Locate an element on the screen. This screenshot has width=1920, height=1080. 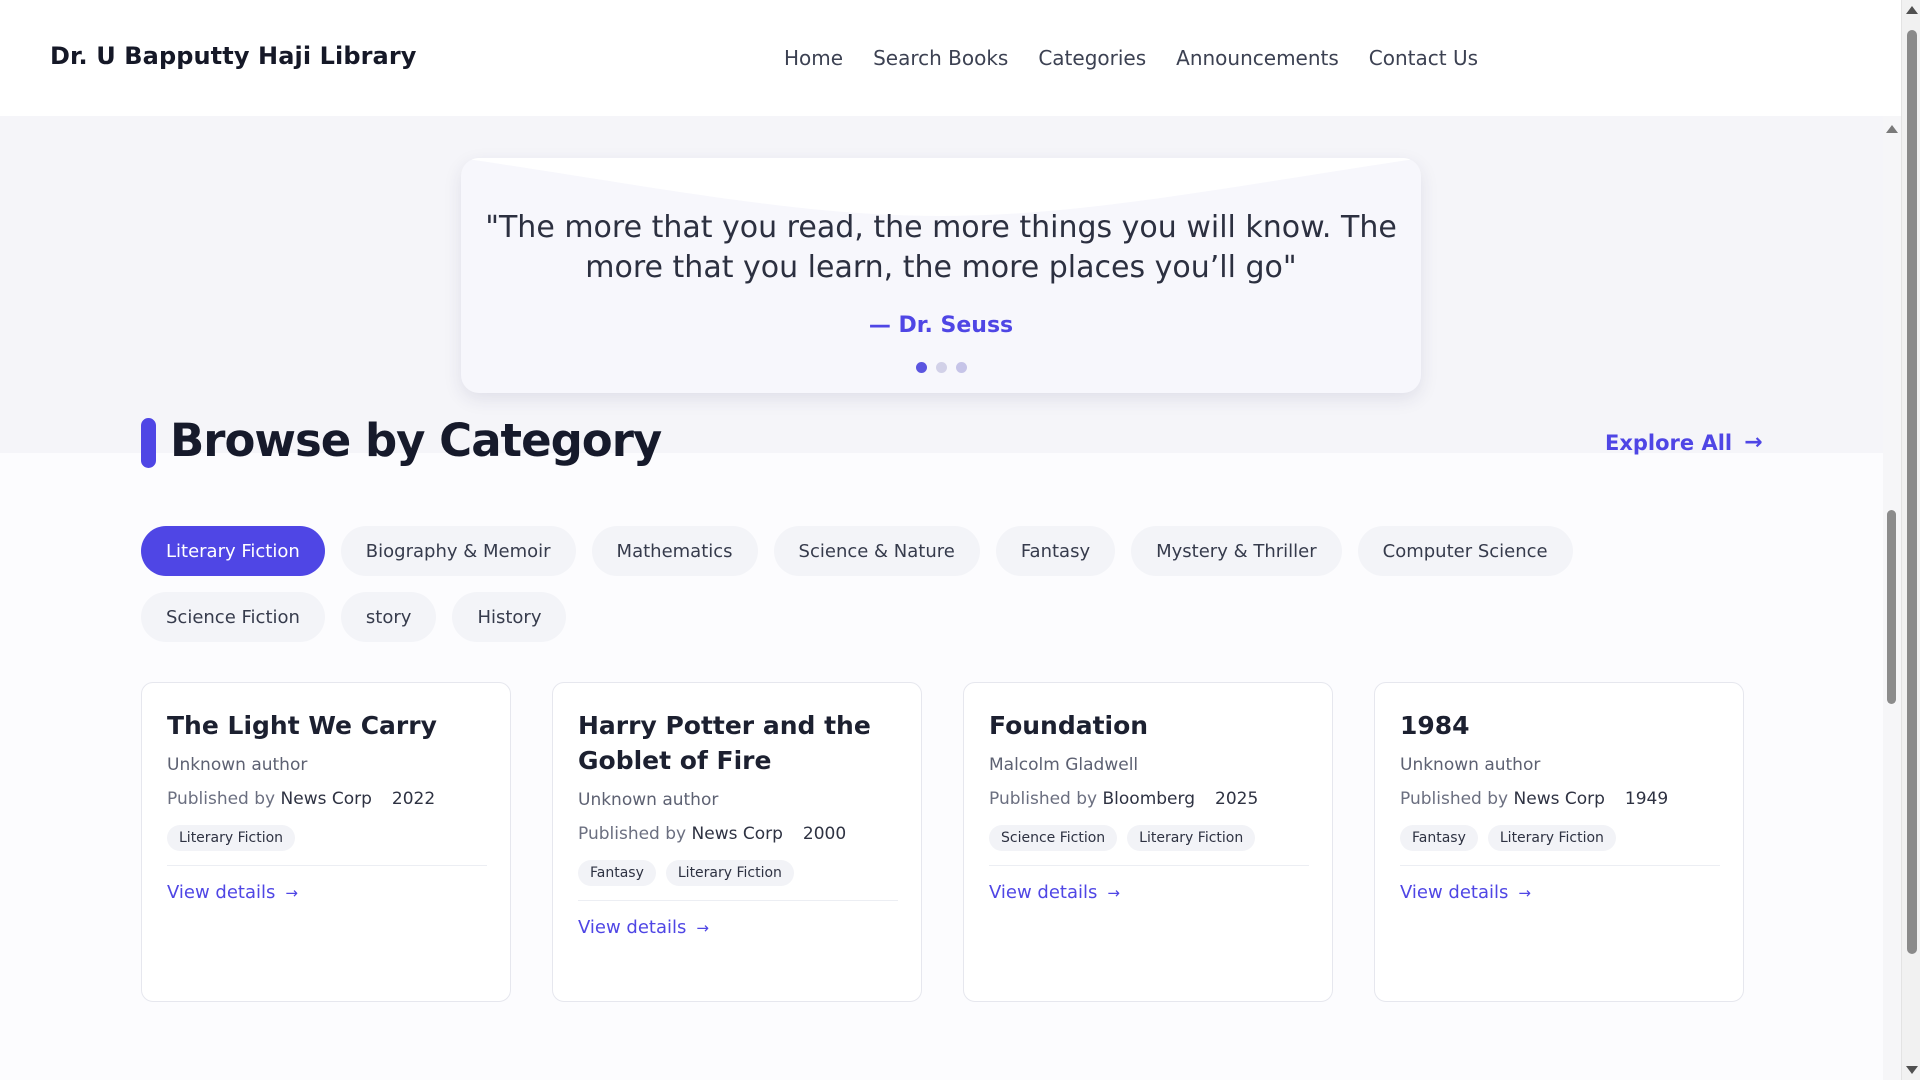
nav-link-search-books: Search Books is located at coordinates (940, 58).